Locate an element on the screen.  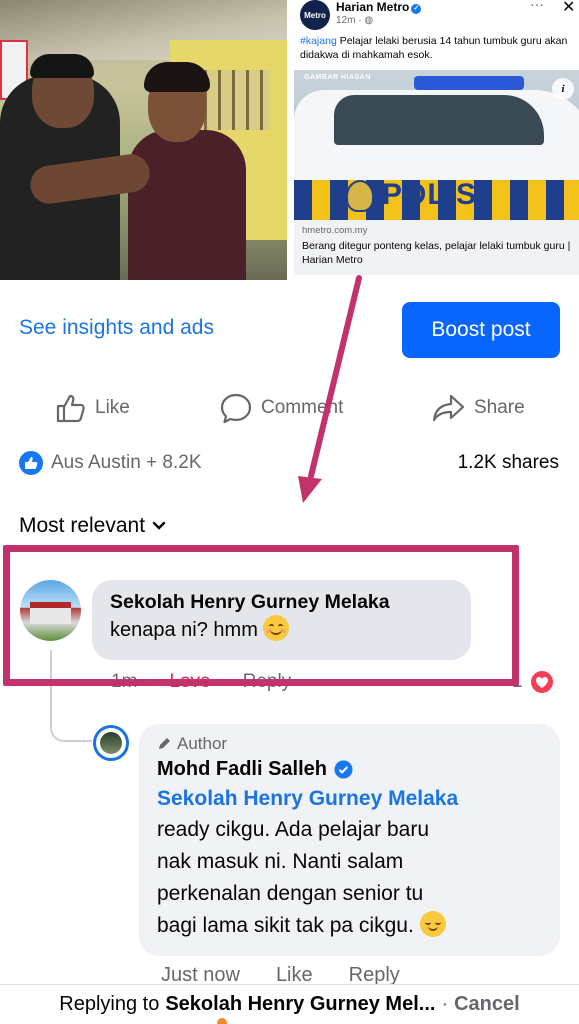
photo-person-right is located at coordinates (187, 205).